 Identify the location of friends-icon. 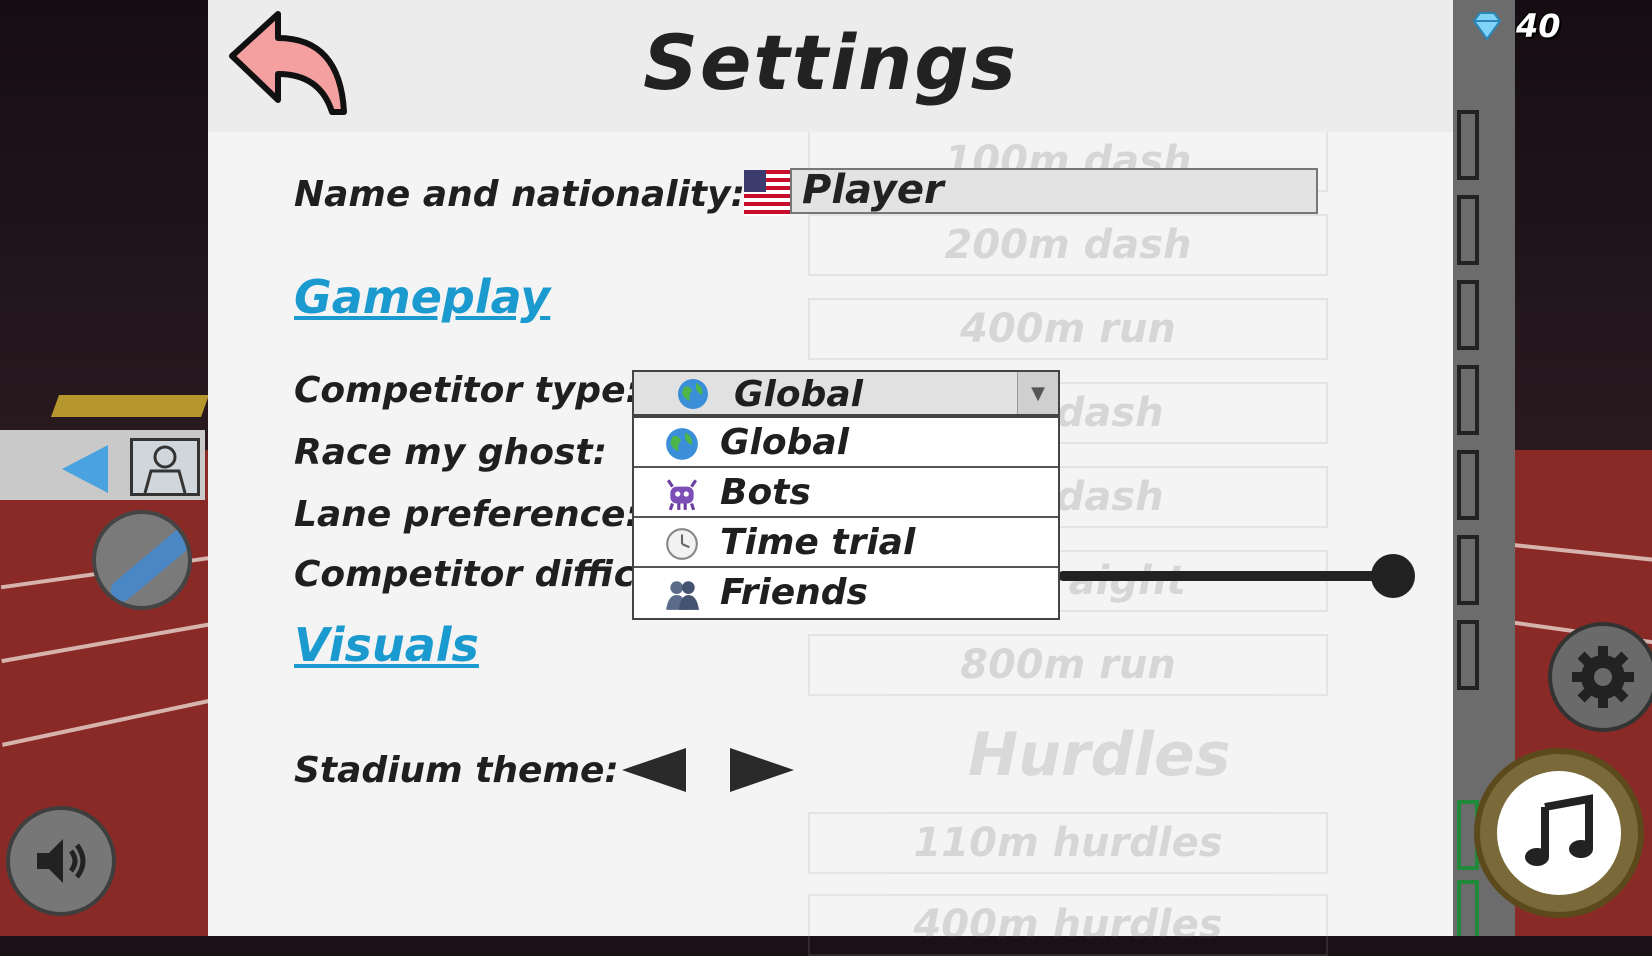
(682, 595).